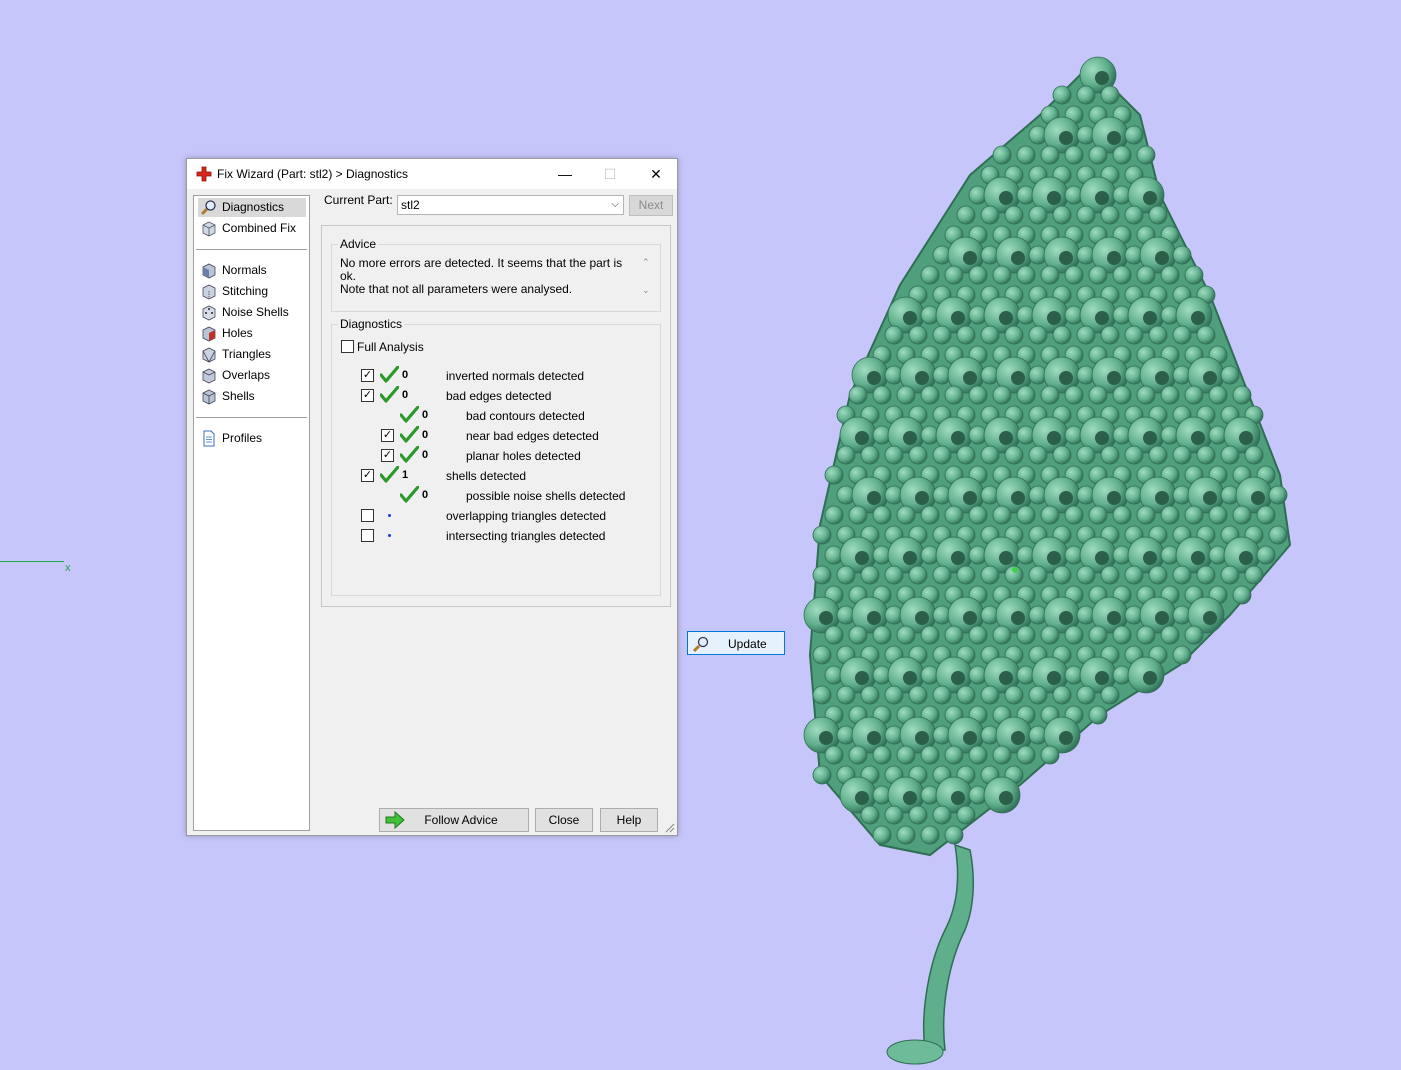  Describe the element at coordinates (209, 355) in the screenshot. I see `triangles-cube-icon` at that location.